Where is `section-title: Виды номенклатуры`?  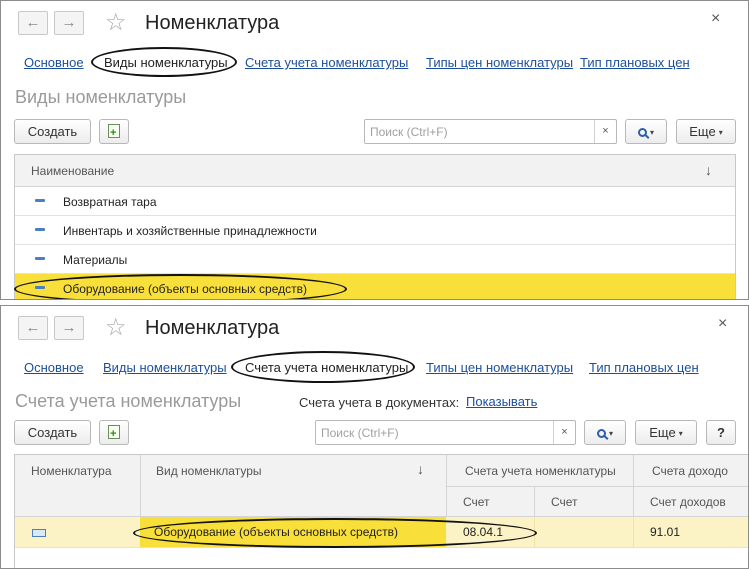 section-title: Виды номенклатуры is located at coordinates (101, 97).